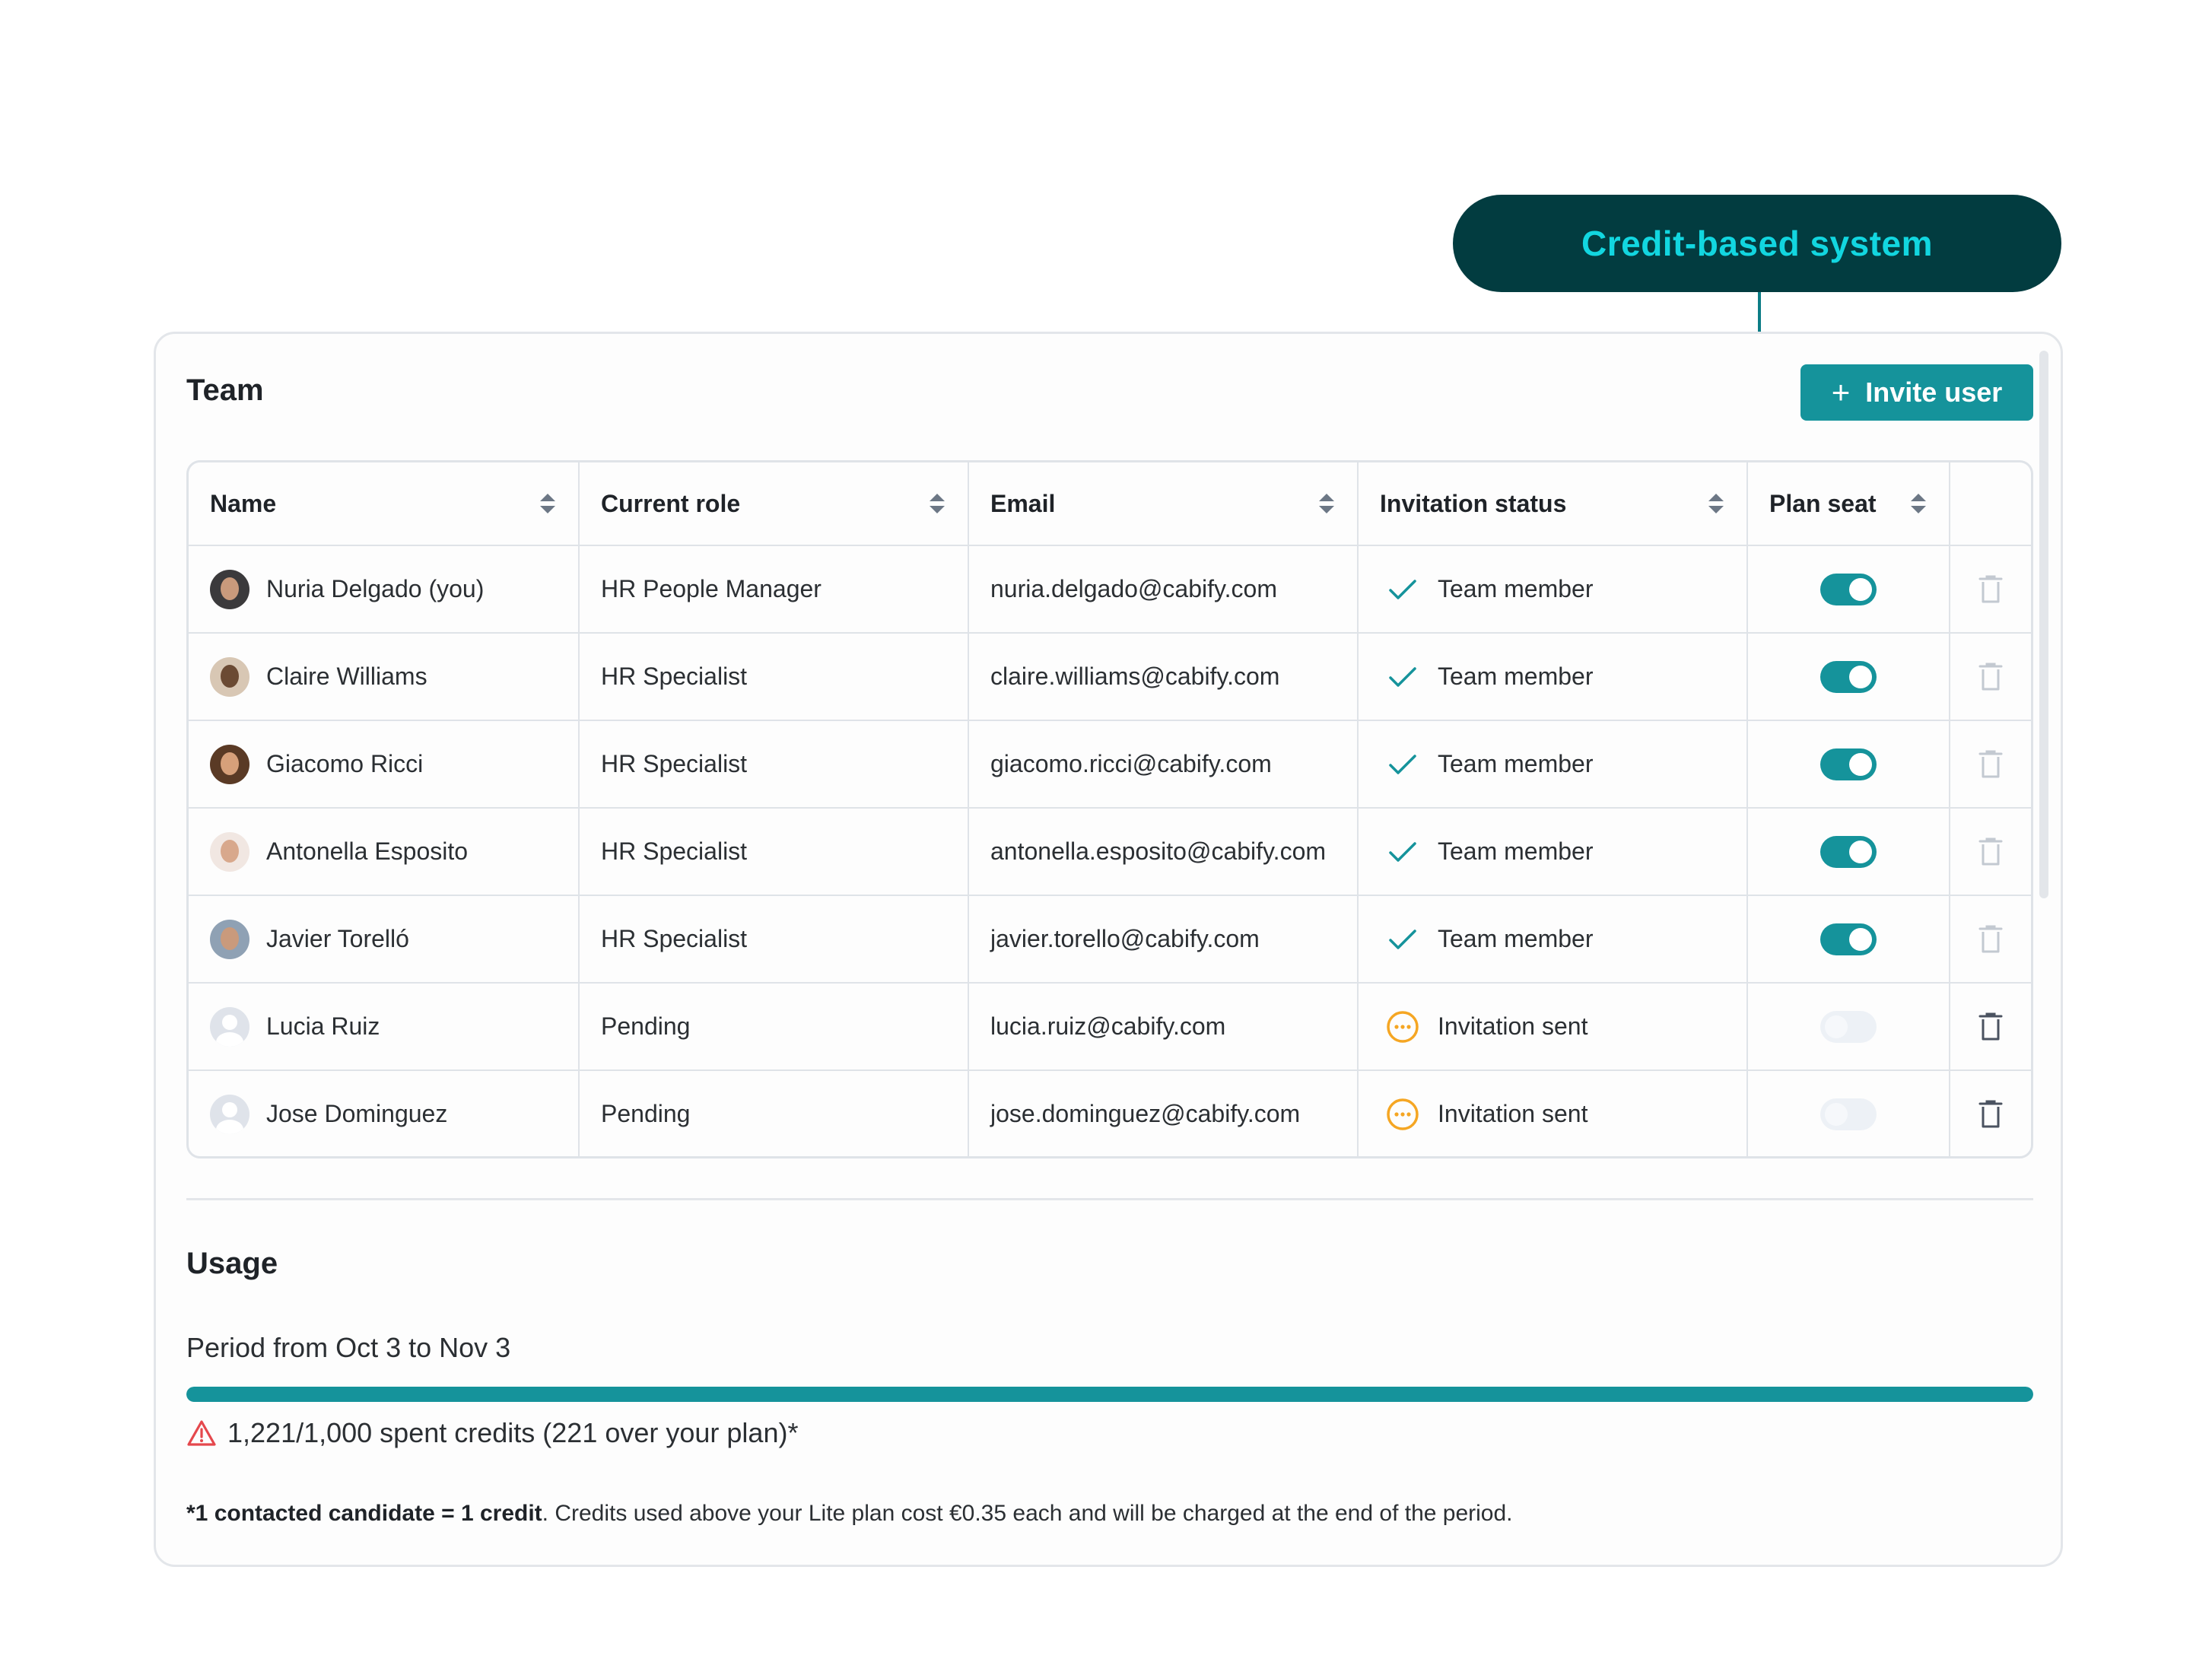 The image size is (2212, 1659). I want to click on column-header-role: Current role, so click(773, 504).